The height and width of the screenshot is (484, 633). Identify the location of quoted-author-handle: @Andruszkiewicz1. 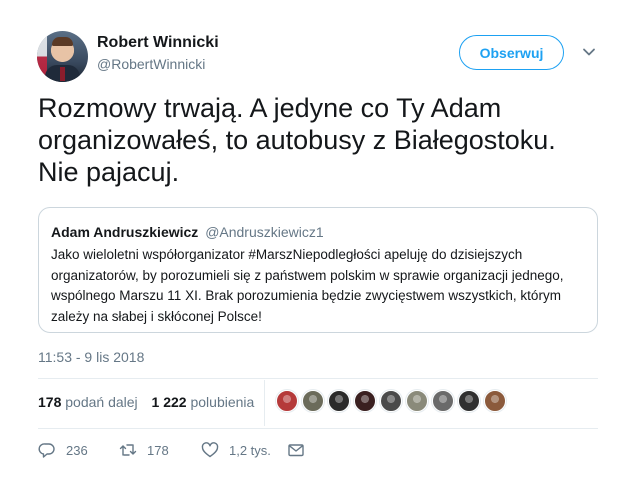
(264, 232).